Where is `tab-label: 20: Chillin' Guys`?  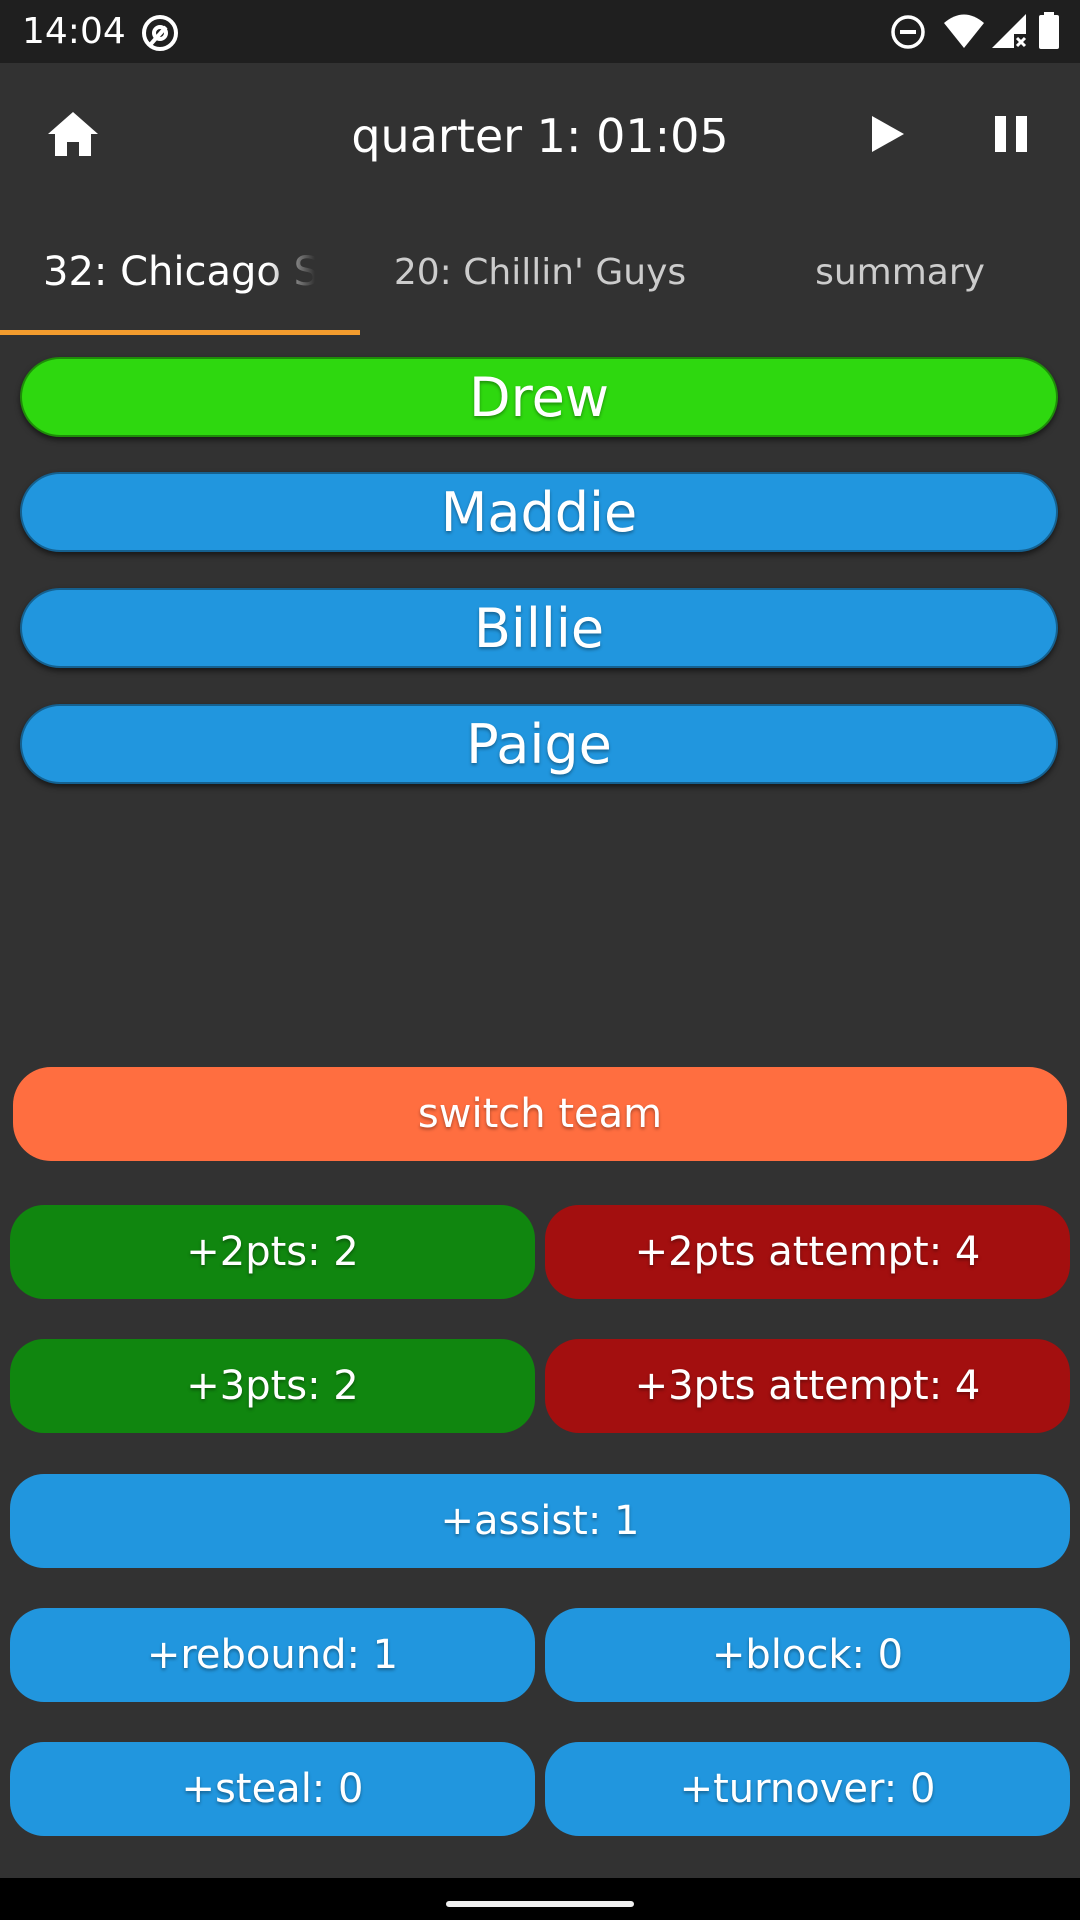
tab-label: 20: Chillin' Guys is located at coordinates (540, 272).